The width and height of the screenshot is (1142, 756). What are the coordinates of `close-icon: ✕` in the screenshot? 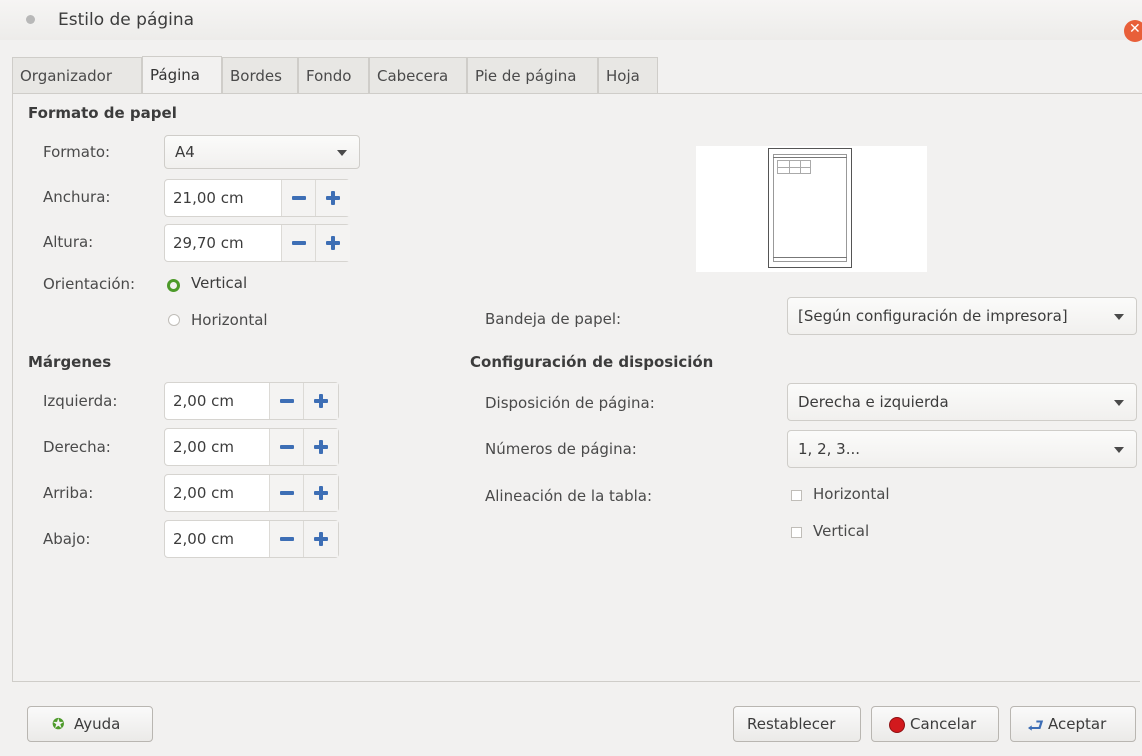 It's located at (1135, 29).